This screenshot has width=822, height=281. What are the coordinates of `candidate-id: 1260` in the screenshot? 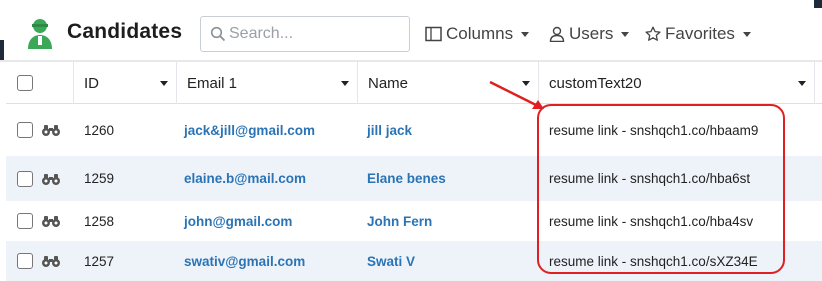 It's located at (99, 130).